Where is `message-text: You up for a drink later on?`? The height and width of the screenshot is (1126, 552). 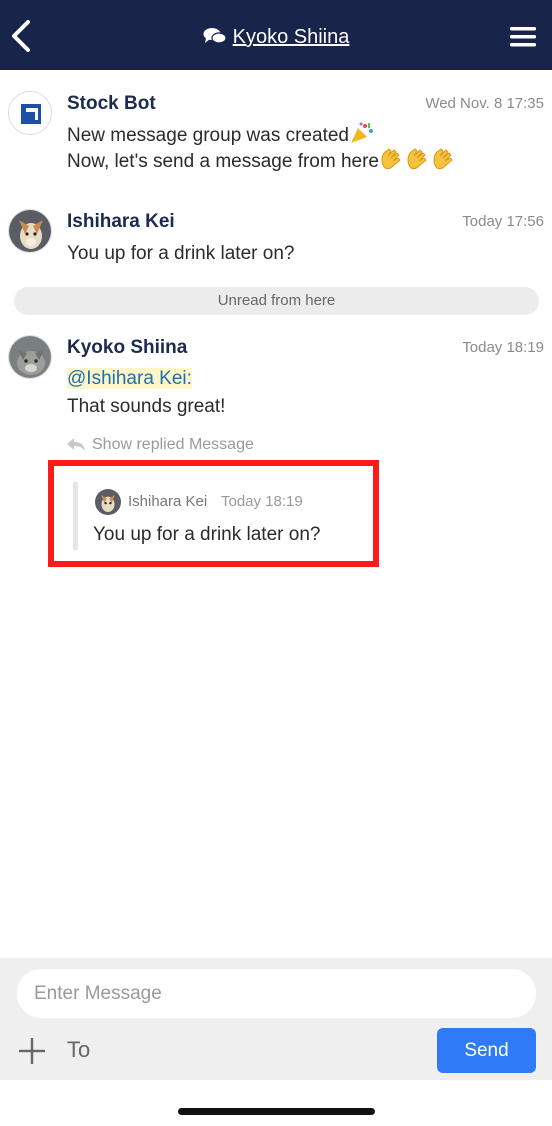 message-text: You up for a drink later on? is located at coordinates (181, 253).